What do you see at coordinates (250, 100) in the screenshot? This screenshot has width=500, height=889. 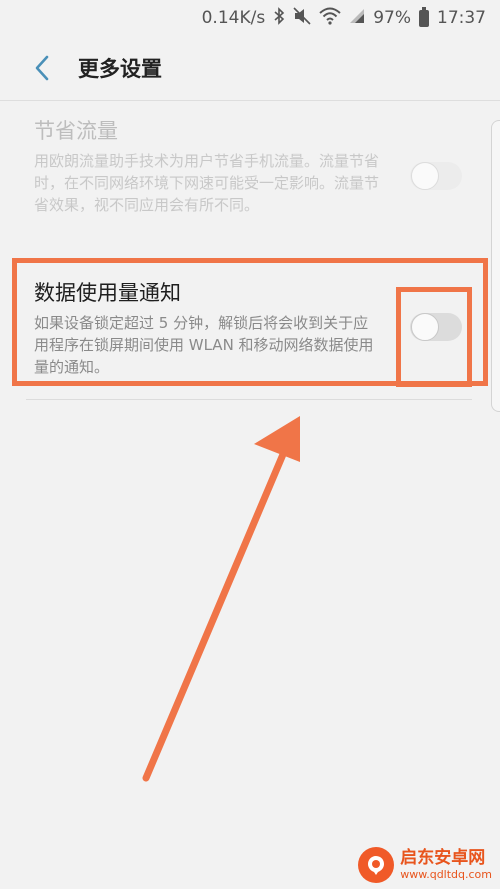 I see `header-divider` at bounding box center [250, 100].